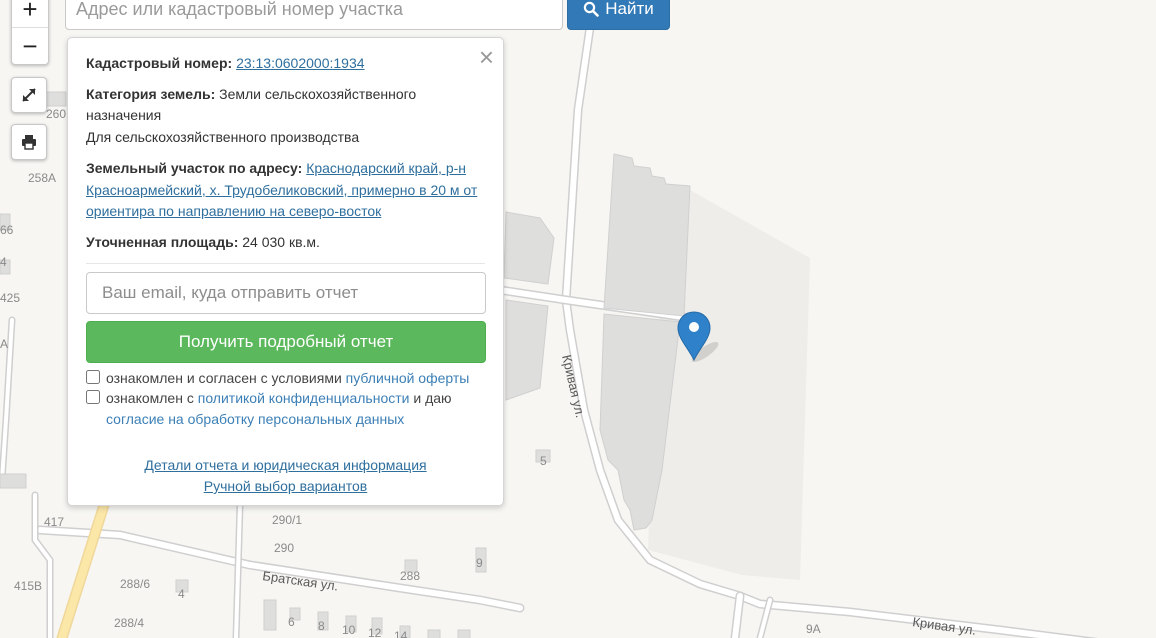 The image size is (1156, 638). What do you see at coordinates (300, 63) in the screenshot?
I see `cadastral-number-link: 23:13:0602000:1934` at bounding box center [300, 63].